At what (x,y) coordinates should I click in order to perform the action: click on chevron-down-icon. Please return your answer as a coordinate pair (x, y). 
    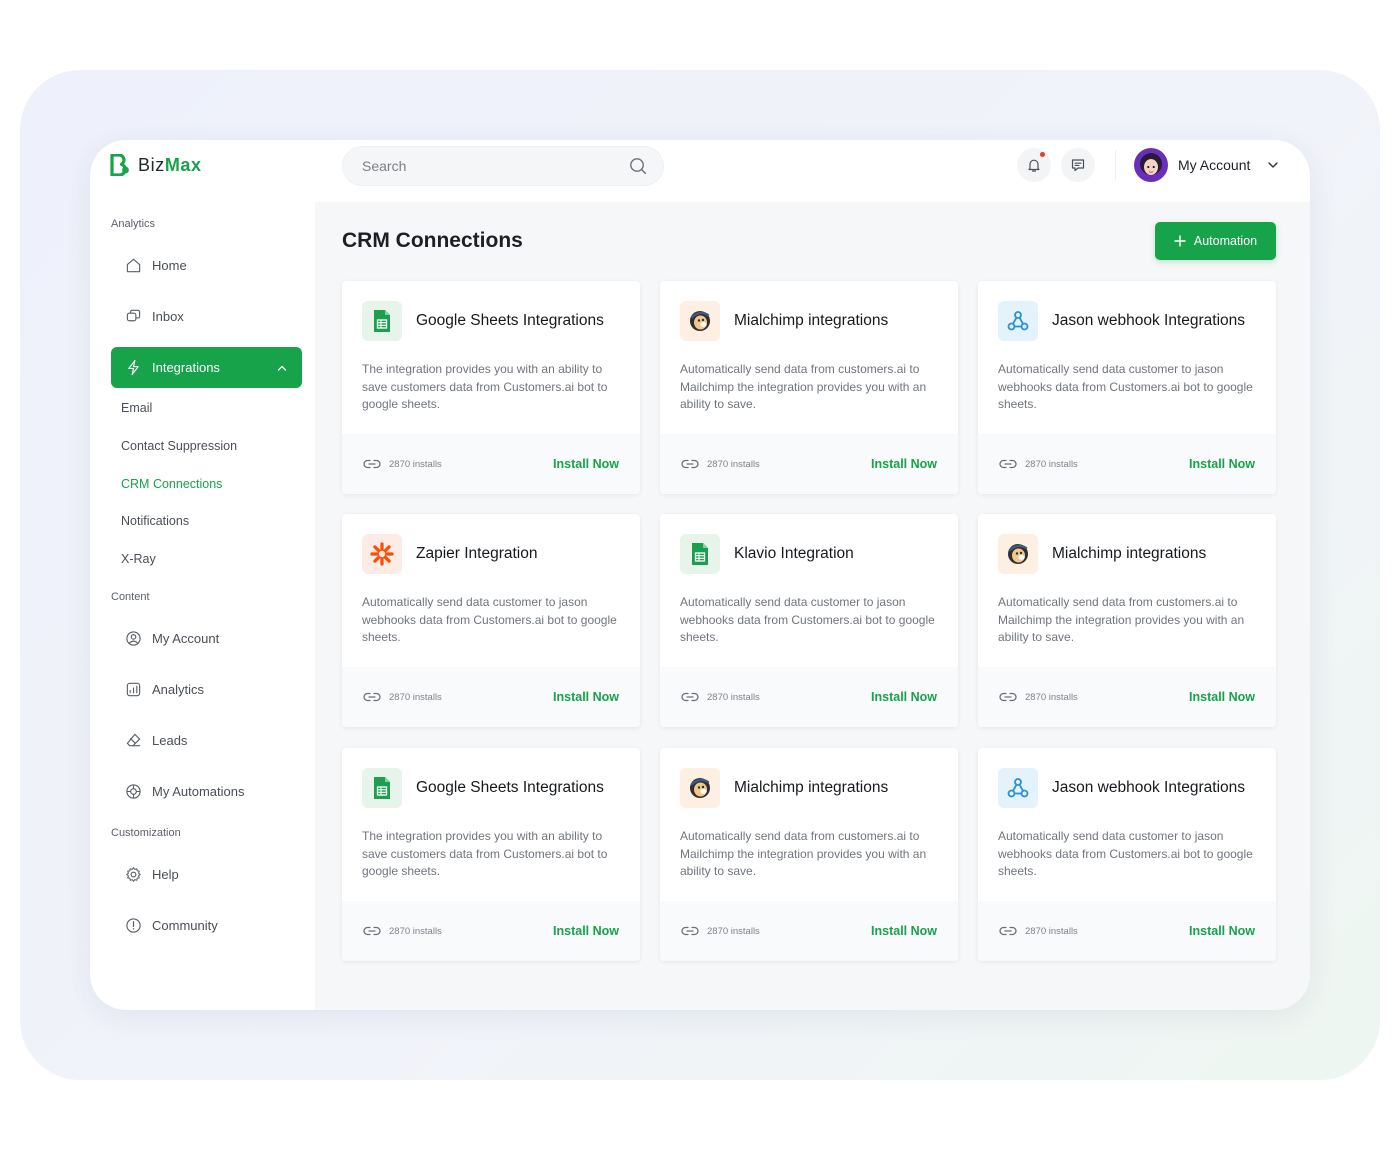
    Looking at the image, I should click on (1273, 165).